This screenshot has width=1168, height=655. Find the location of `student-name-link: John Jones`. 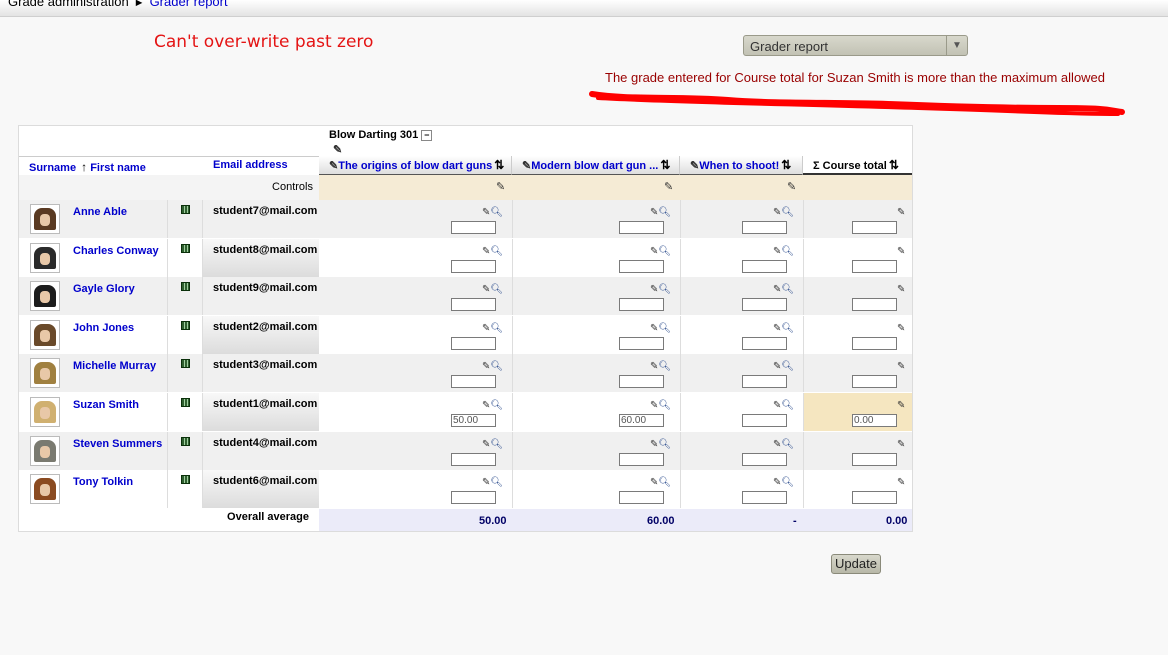

student-name-link: John Jones is located at coordinates (103, 328).